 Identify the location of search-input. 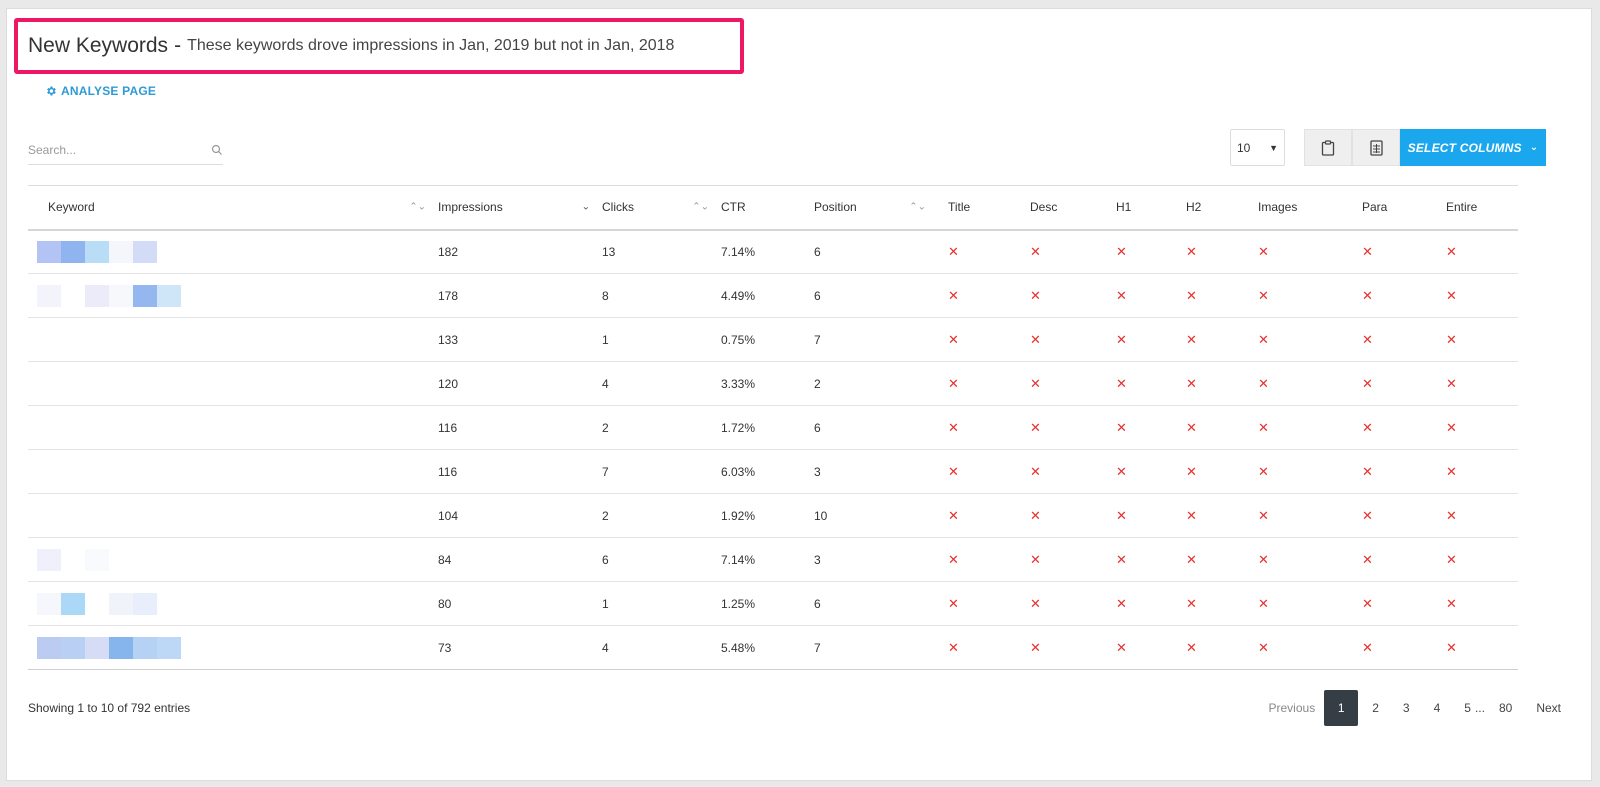
(113, 149).